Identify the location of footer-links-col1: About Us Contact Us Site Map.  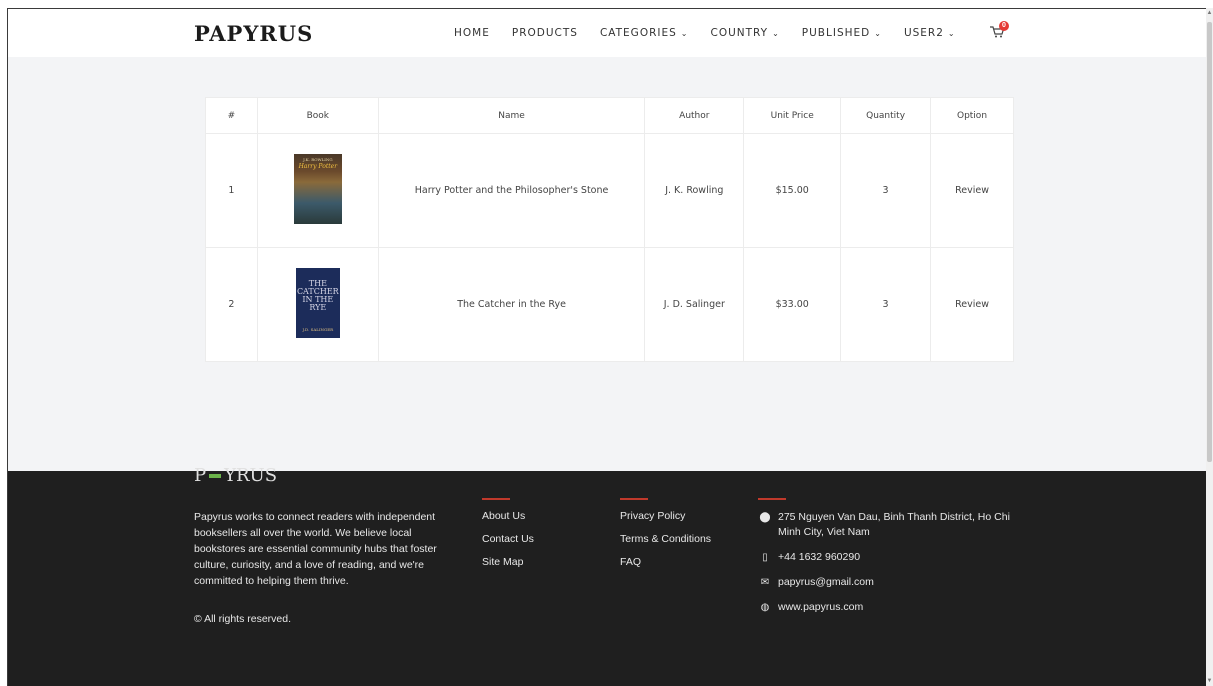
(508, 538).